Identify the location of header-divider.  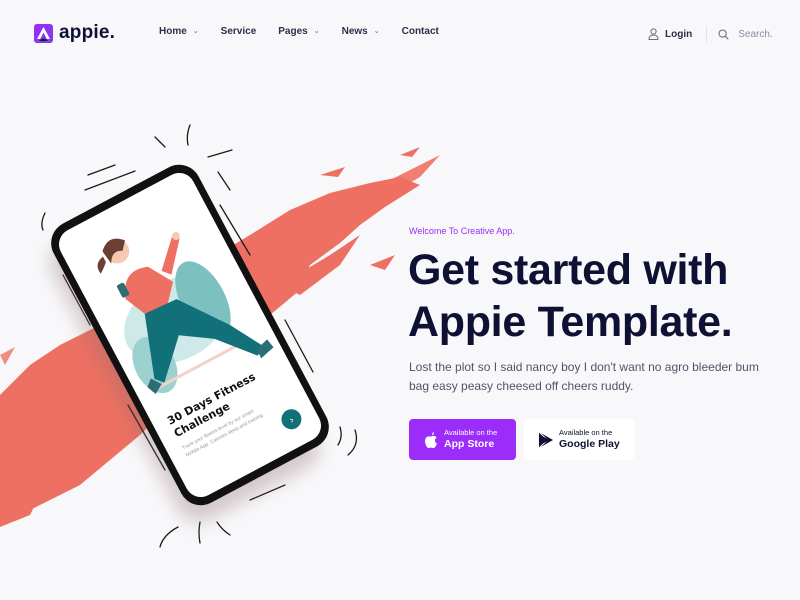
(707, 34).